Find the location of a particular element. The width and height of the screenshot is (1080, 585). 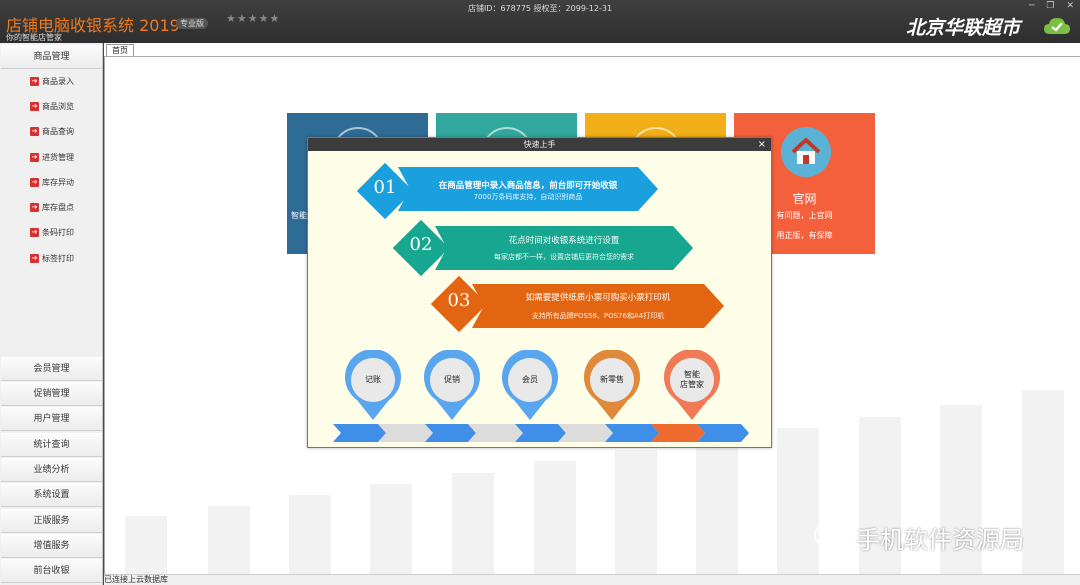

step-number: 02 is located at coordinates (421, 244).